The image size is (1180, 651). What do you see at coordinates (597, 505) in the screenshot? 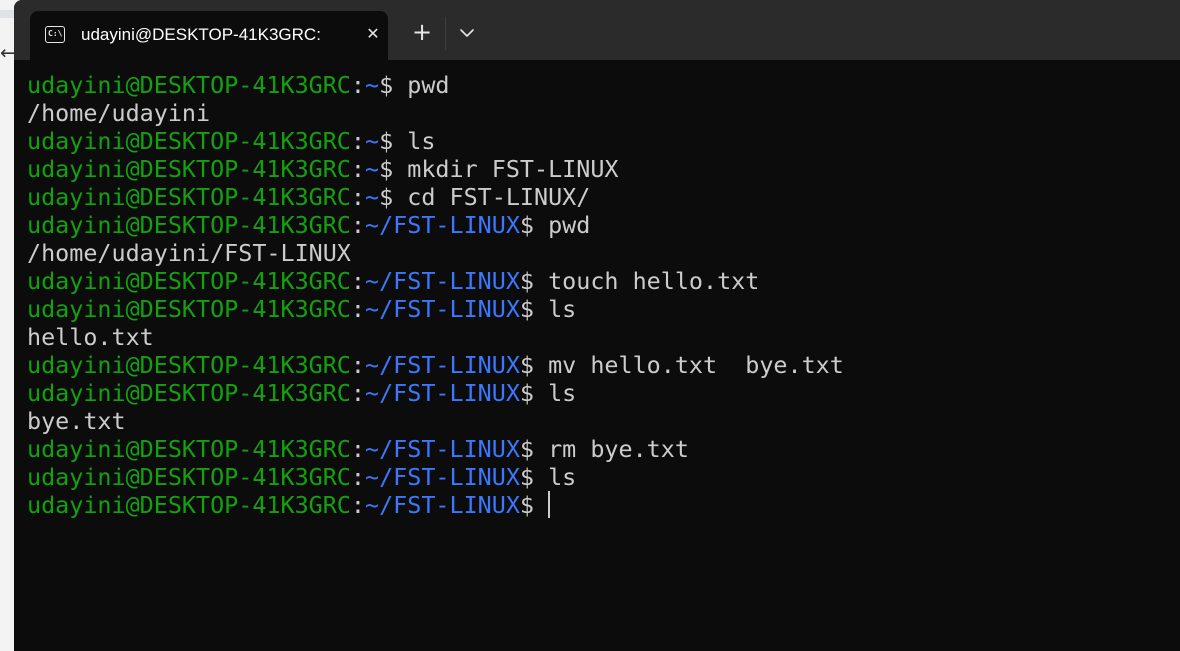
I see `prompt-line: udayini@DESKTOP-41K3GRC:~/FST-LINUX$` at bounding box center [597, 505].